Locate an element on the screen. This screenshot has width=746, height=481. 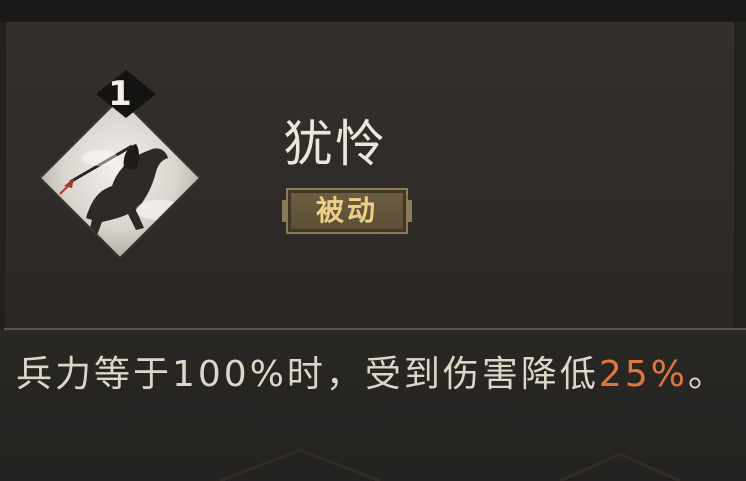
skill-type-badge: 被动 is located at coordinates (347, 211).